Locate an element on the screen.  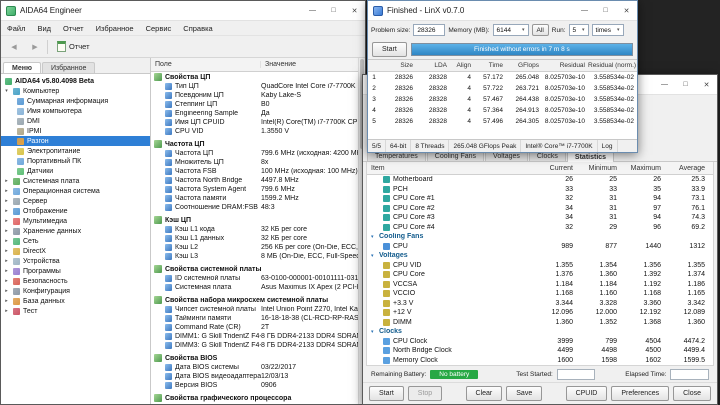
sidebar-item-benchmark: ▸ Тест is located at coordinates (75, 311).